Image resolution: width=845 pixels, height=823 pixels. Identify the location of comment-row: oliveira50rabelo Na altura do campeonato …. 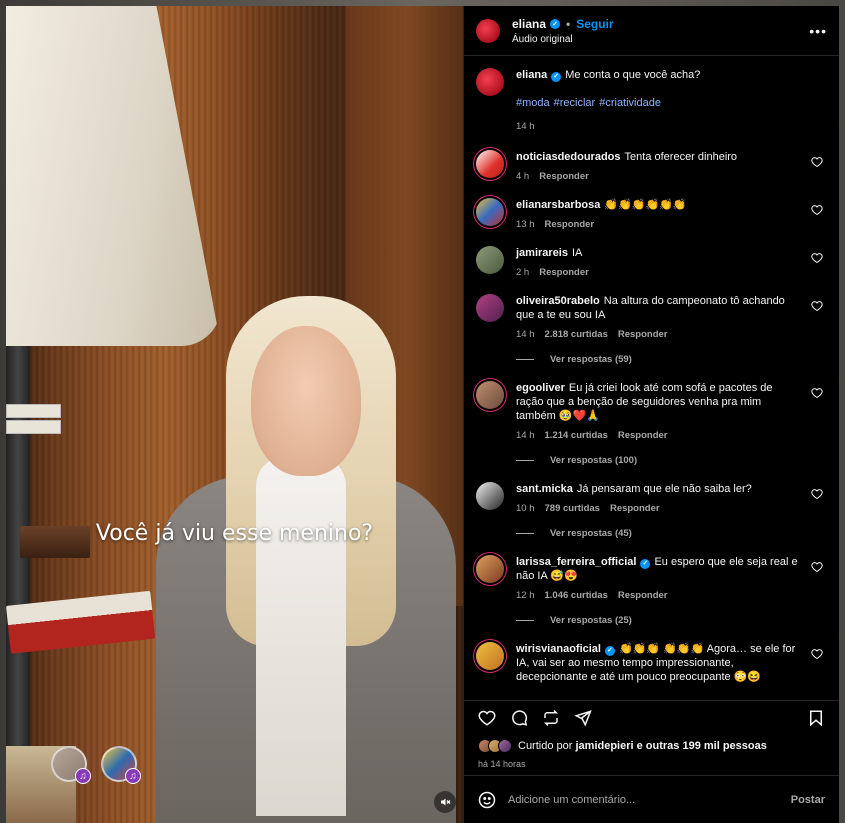
(649, 318).